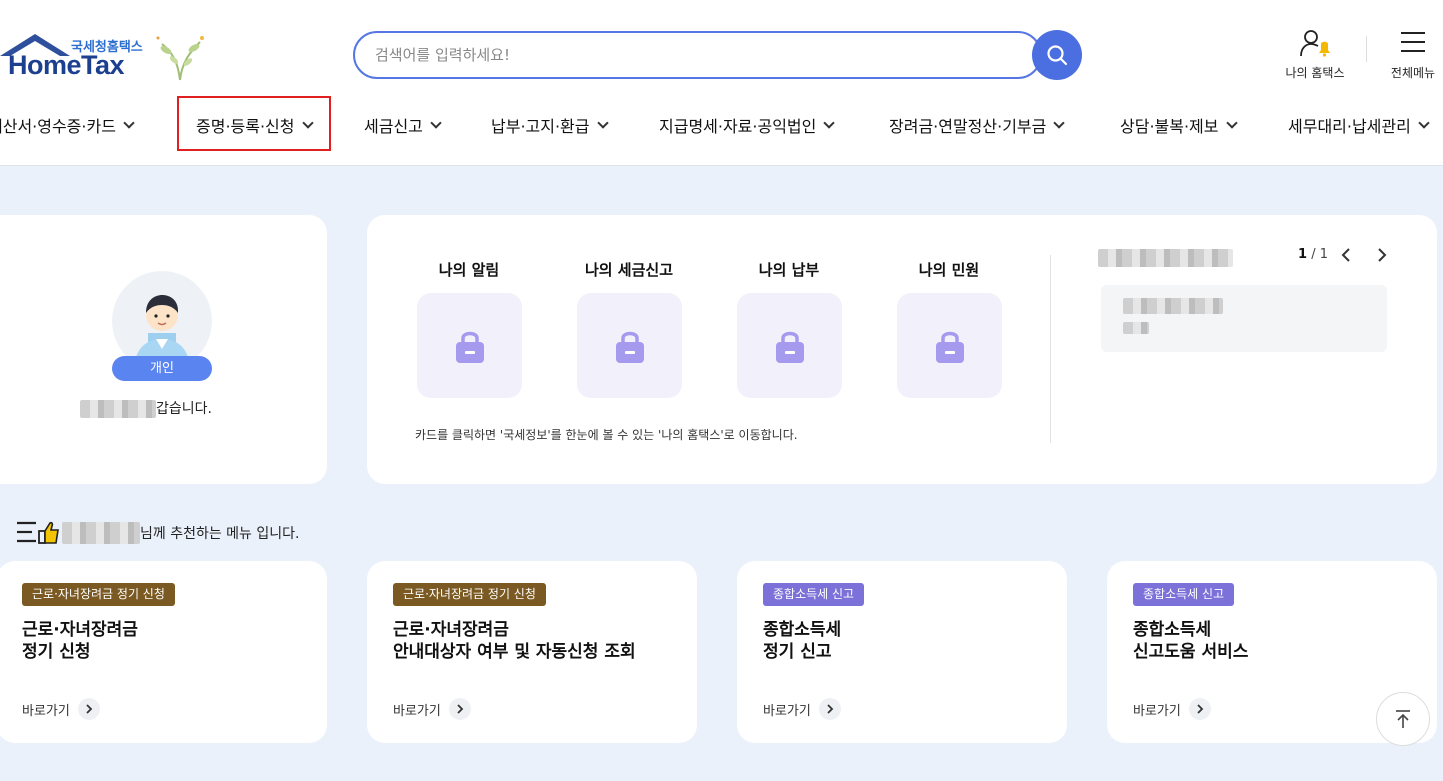  Describe the element at coordinates (802, 641) in the screenshot. I see `menu-title: 종합소득세 정기 신고` at that location.